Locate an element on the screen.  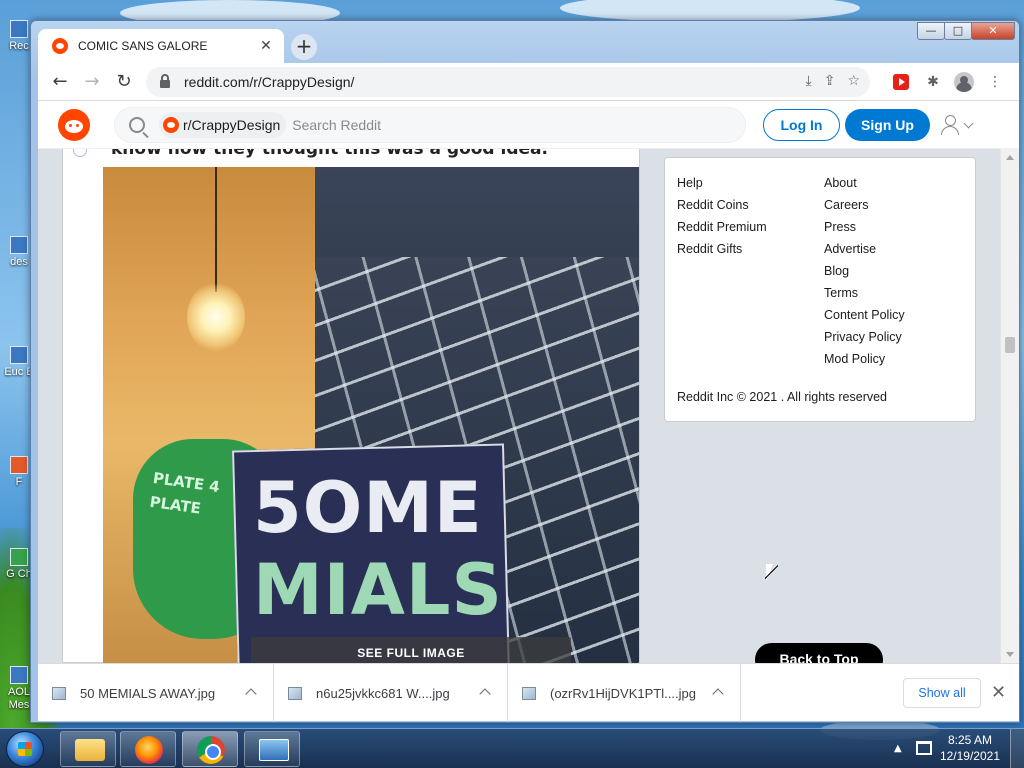
maximize-button: □ is located at coordinates (958, 31).